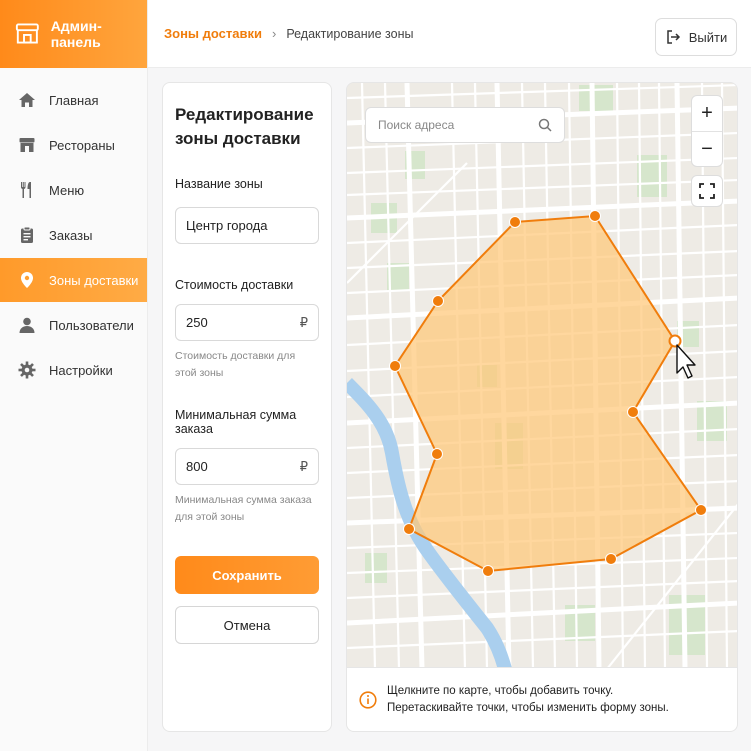 This screenshot has width=751, height=751. What do you see at coordinates (465, 125) in the screenshot?
I see `address-search-input: Поиск адреса` at bounding box center [465, 125].